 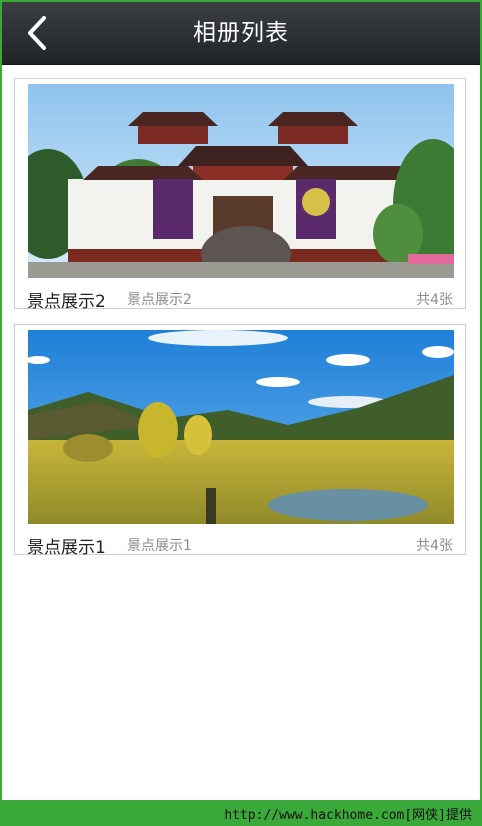 I want to click on page-title: 相册列表, so click(x=241, y=33).